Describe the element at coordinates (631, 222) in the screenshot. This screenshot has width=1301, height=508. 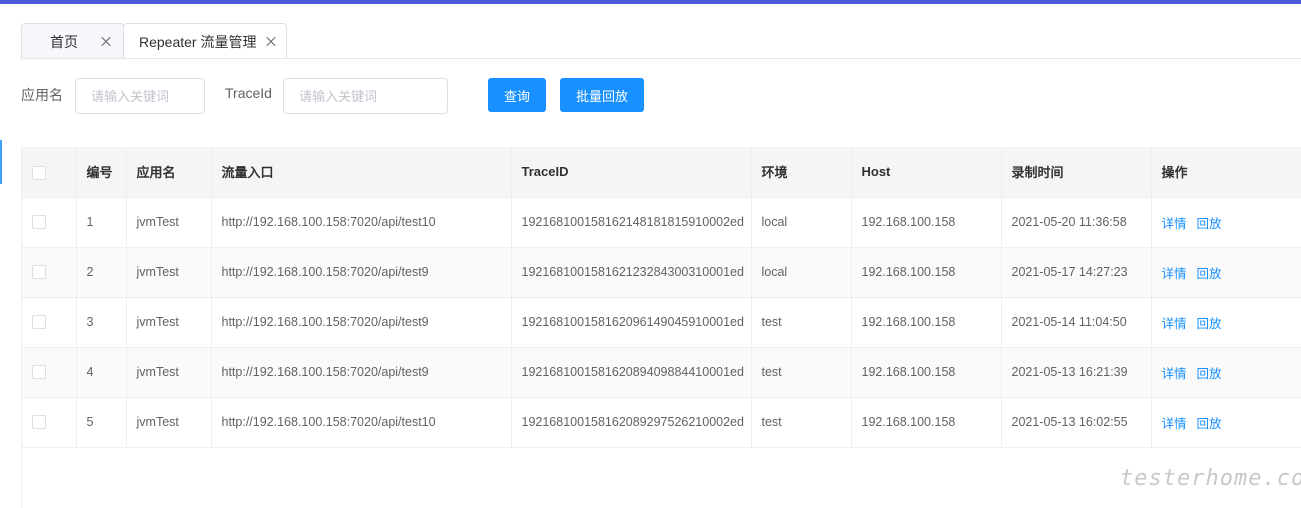
I see `cell-traceid: 192168100158162148181815910002ed` at that location.